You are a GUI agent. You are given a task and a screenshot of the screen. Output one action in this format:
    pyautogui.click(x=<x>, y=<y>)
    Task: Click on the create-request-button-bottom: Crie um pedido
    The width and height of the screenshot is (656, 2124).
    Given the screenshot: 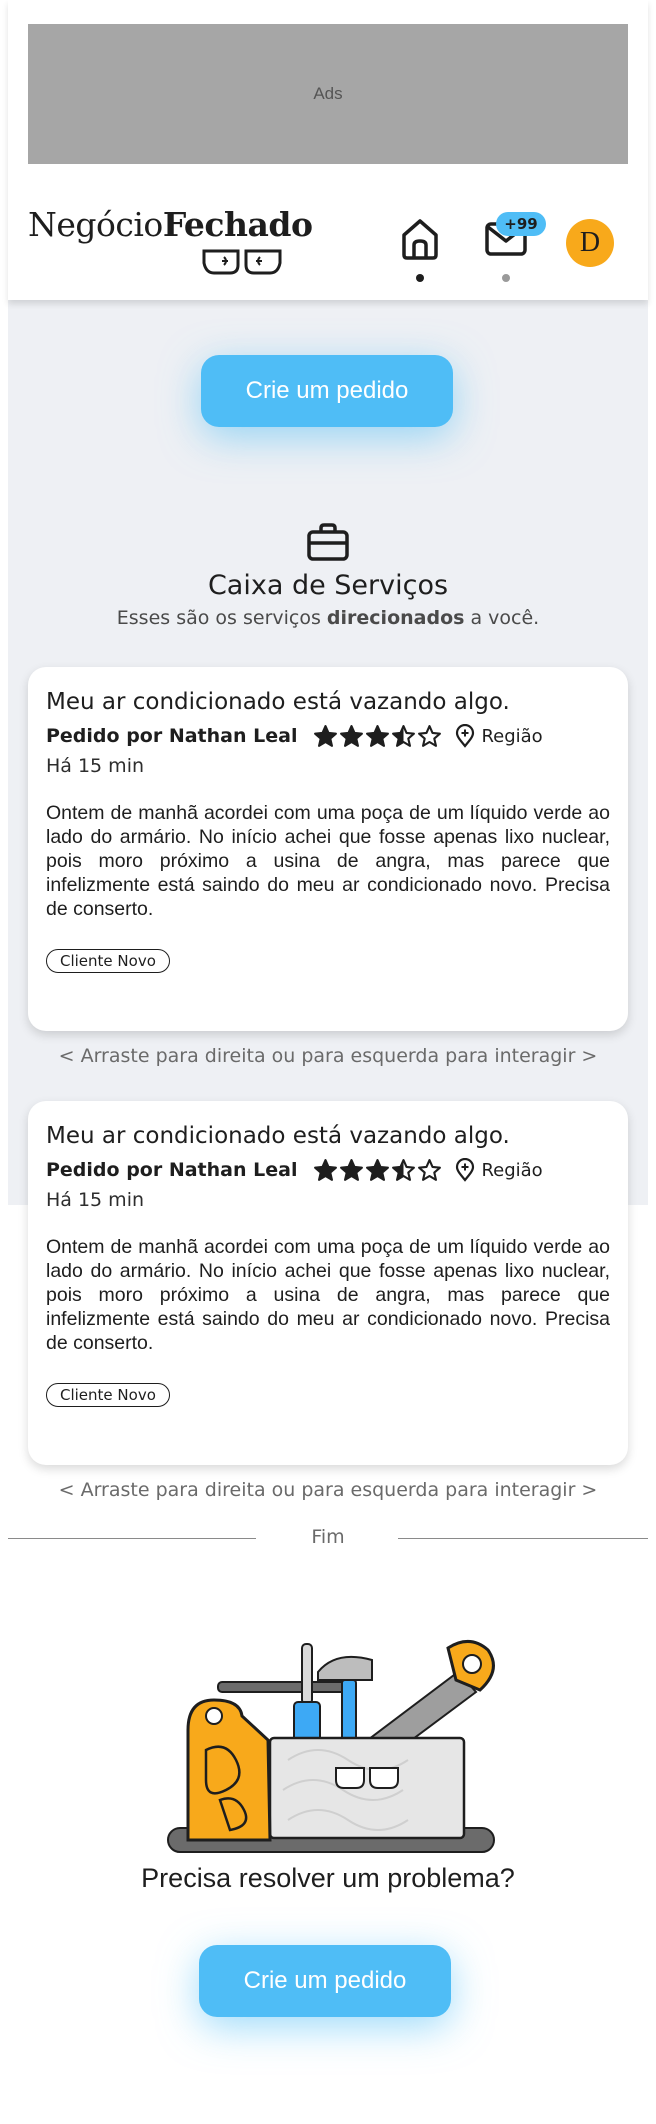 What is the action you would take?
    pyautogui.click(x=325, y=1981)
    